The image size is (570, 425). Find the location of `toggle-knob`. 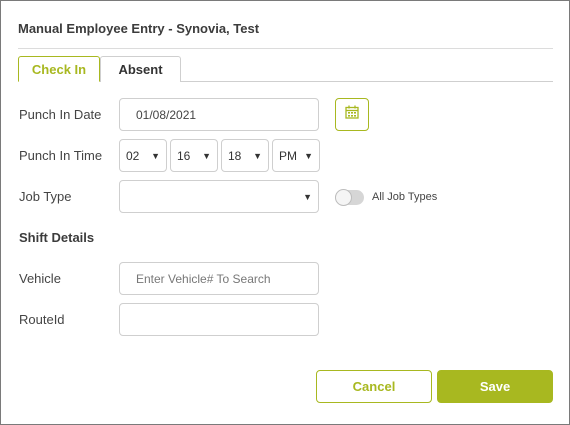

toggle-knob is located at coordinates (343, 197).